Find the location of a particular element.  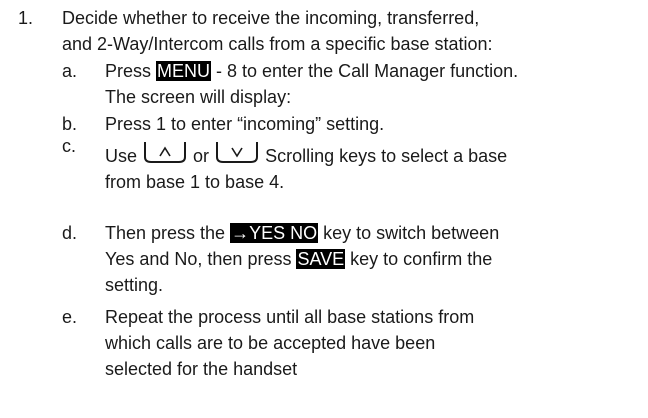

substep-c-line-2: from base 1 to base 4. is located at coordinates (195, 182).